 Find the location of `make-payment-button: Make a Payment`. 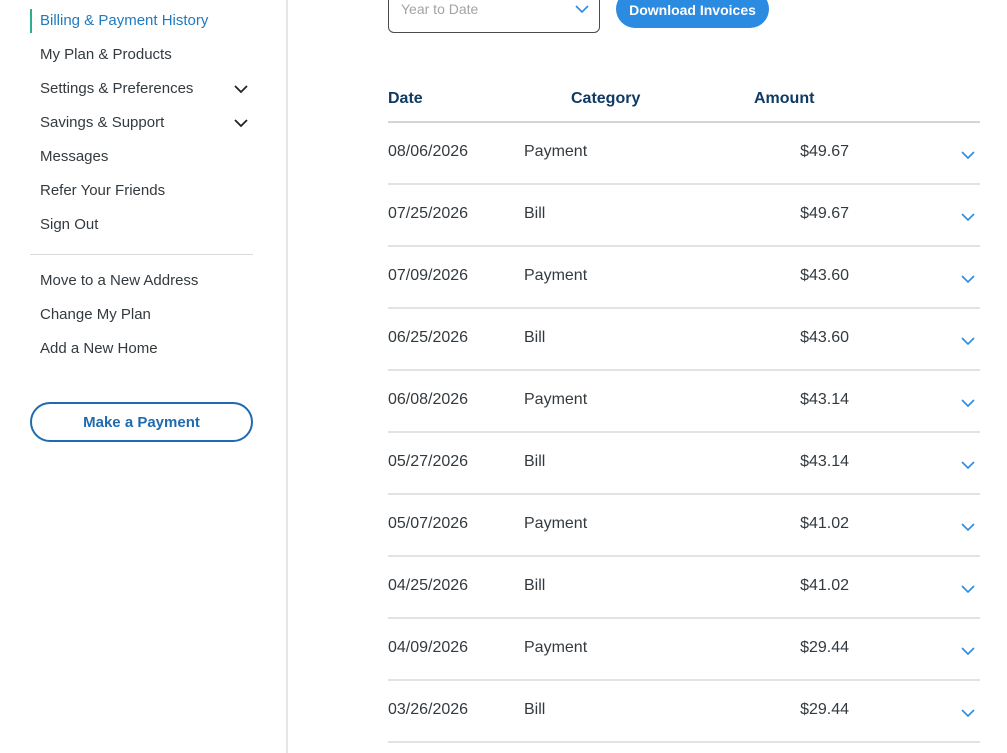

make-payment-button: Make a Payment is located at coordinates (141, 422).